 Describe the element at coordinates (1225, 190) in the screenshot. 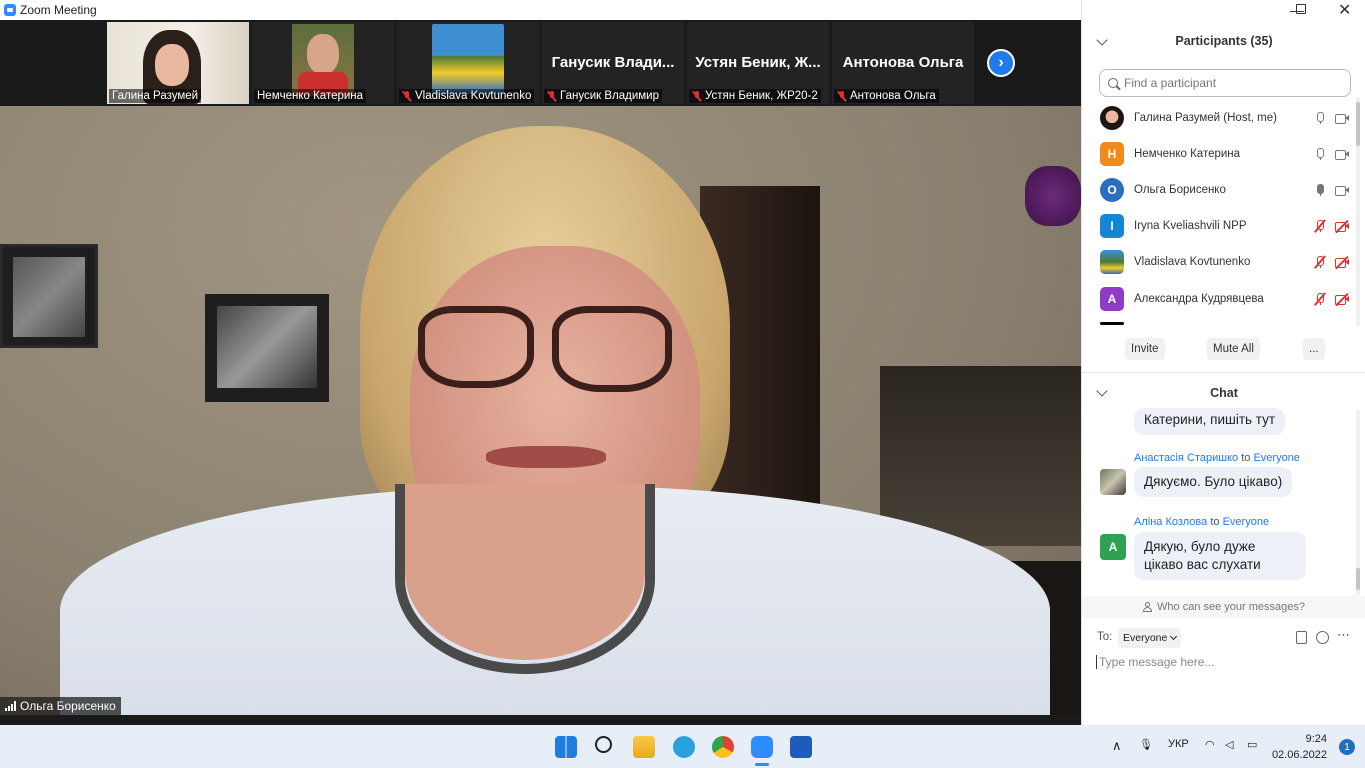

I see `participant-row: О Ольга Борисенко` at that location.